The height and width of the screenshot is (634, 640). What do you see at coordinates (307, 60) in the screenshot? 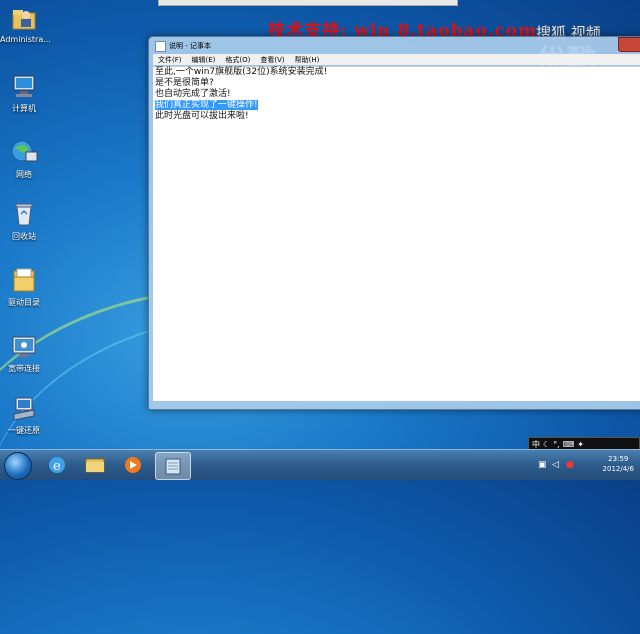
I see `menu-help: 帮助(H)` at bounding box center [307, 60].